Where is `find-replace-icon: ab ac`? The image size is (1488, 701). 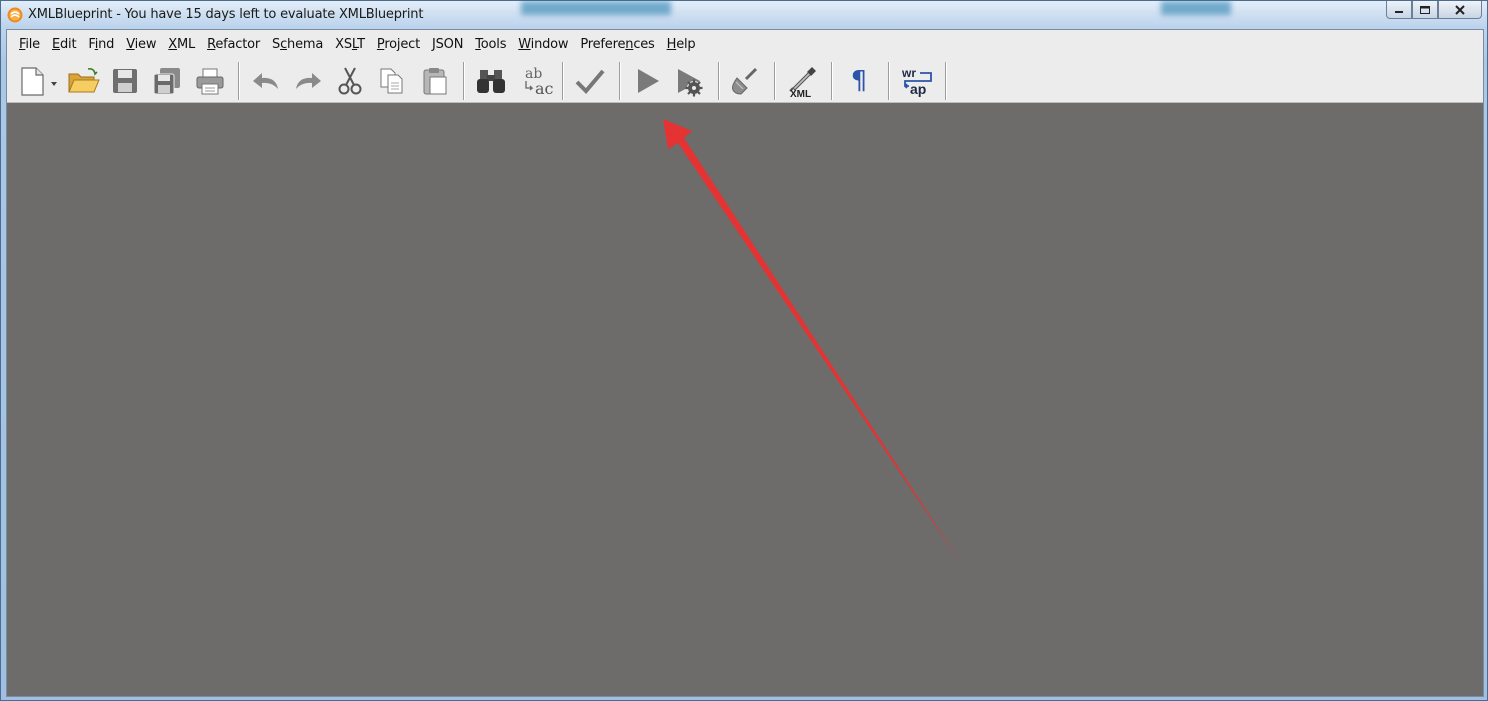
find-replace-icon: ab ac is located at coordinates (539, 82).